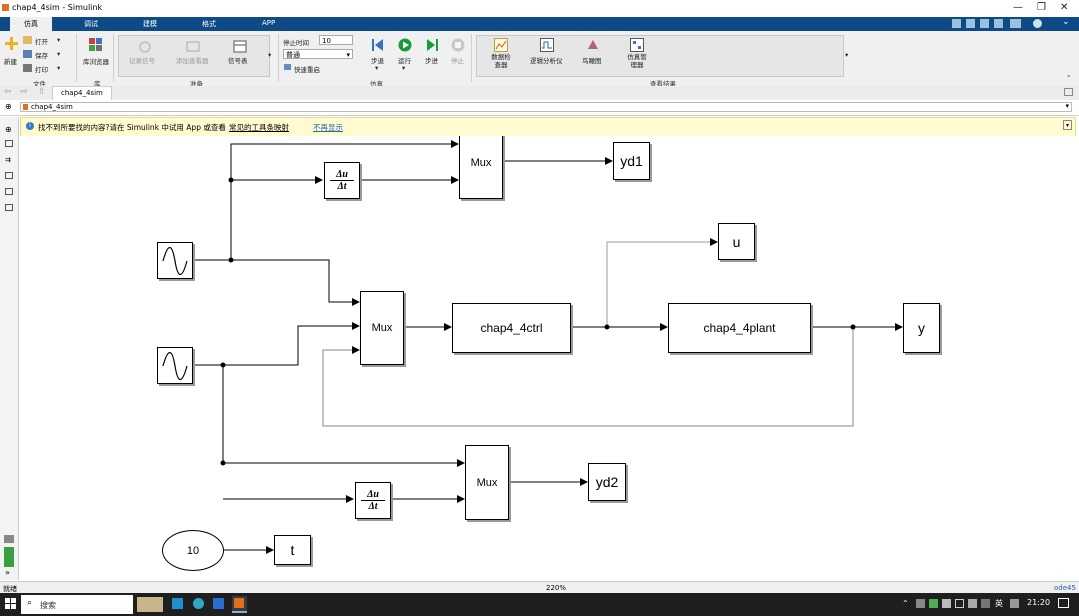 Image resolution: width=1079 pixels, height=616 pixels. I want to click on prepare-expand-icon: ▾, so click(269, 55).